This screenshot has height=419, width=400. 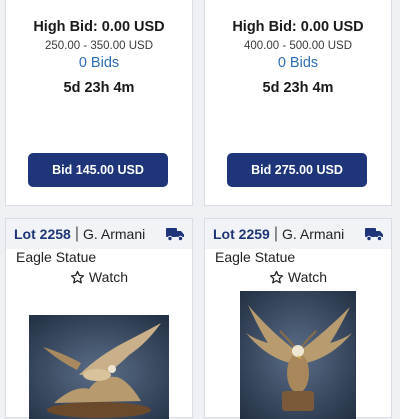 I want to click on lot-number-link: Lot 2259, so click(x=241, y=234).